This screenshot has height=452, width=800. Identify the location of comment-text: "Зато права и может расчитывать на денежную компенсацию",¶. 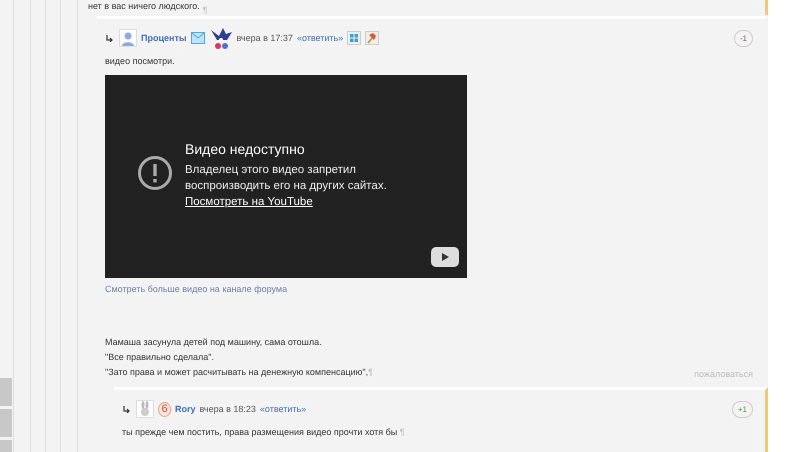
(239, 372).